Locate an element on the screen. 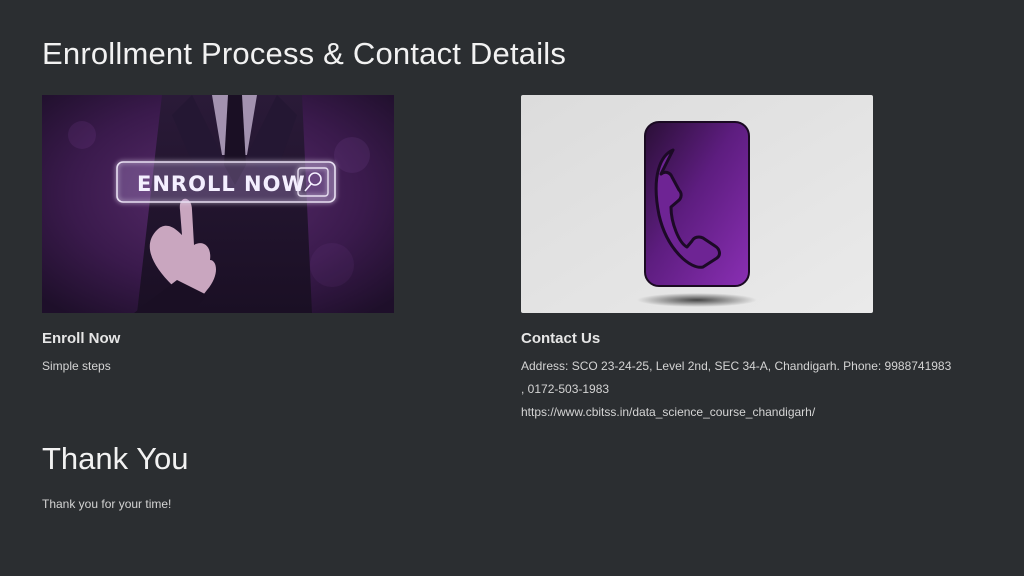 Image resolution: width=1024 pixels, height=576 pixels. contact-address-line2: , 0172-503-1983 is located at coordinates (565, 389).